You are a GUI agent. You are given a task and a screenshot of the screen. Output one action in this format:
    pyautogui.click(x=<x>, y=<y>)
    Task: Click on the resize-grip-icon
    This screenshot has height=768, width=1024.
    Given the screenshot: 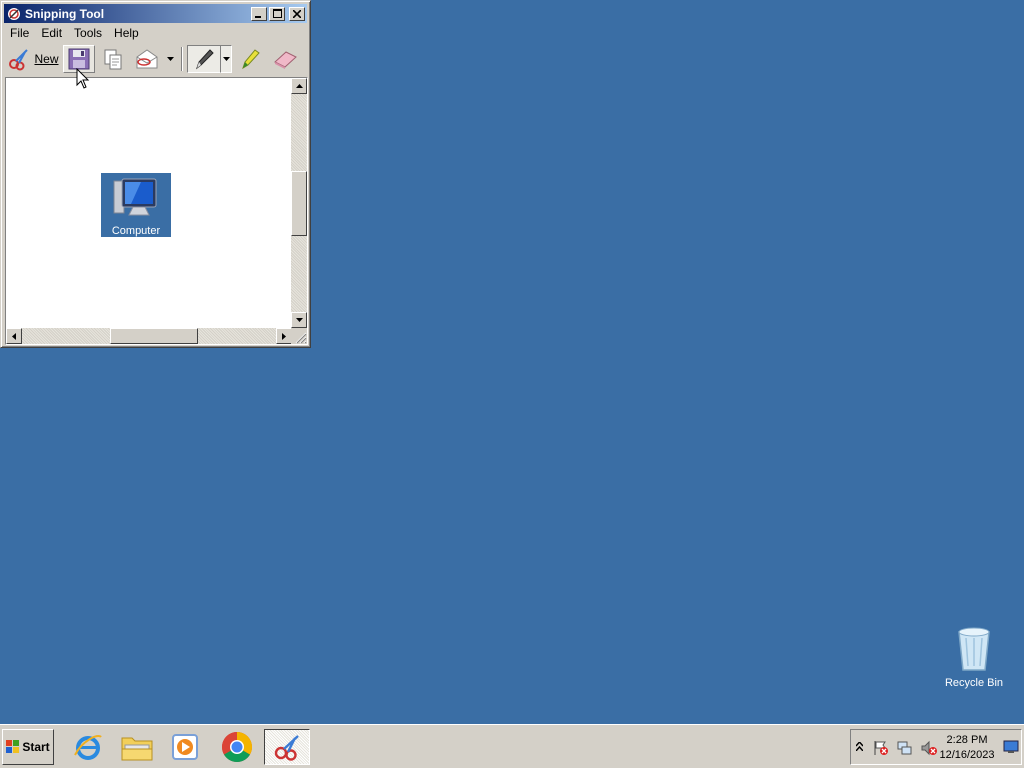 What is the action you would take?
    pyautogui.click(x=301, y=338)
    